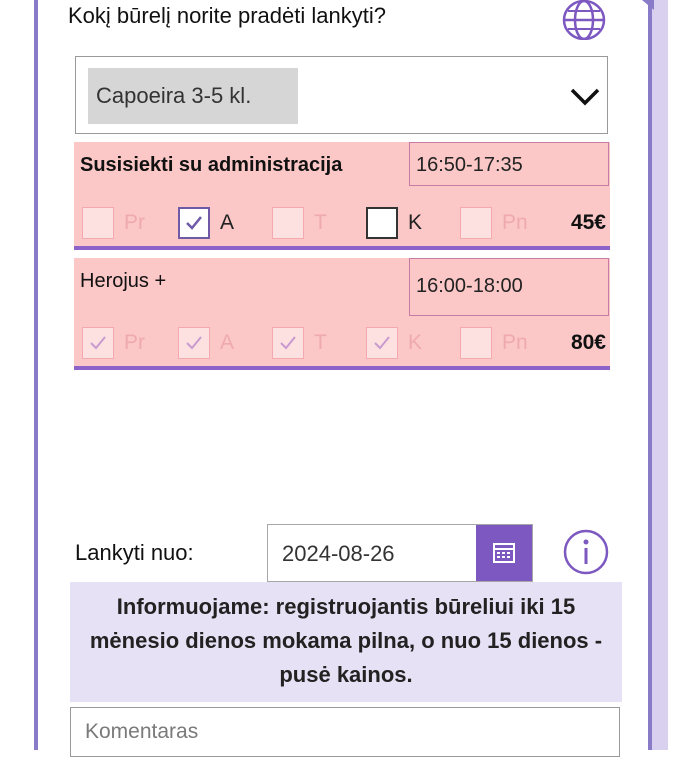 This screenshot has height=757, width=682. I want to click on chevron-down-icon, so click(585, 97).